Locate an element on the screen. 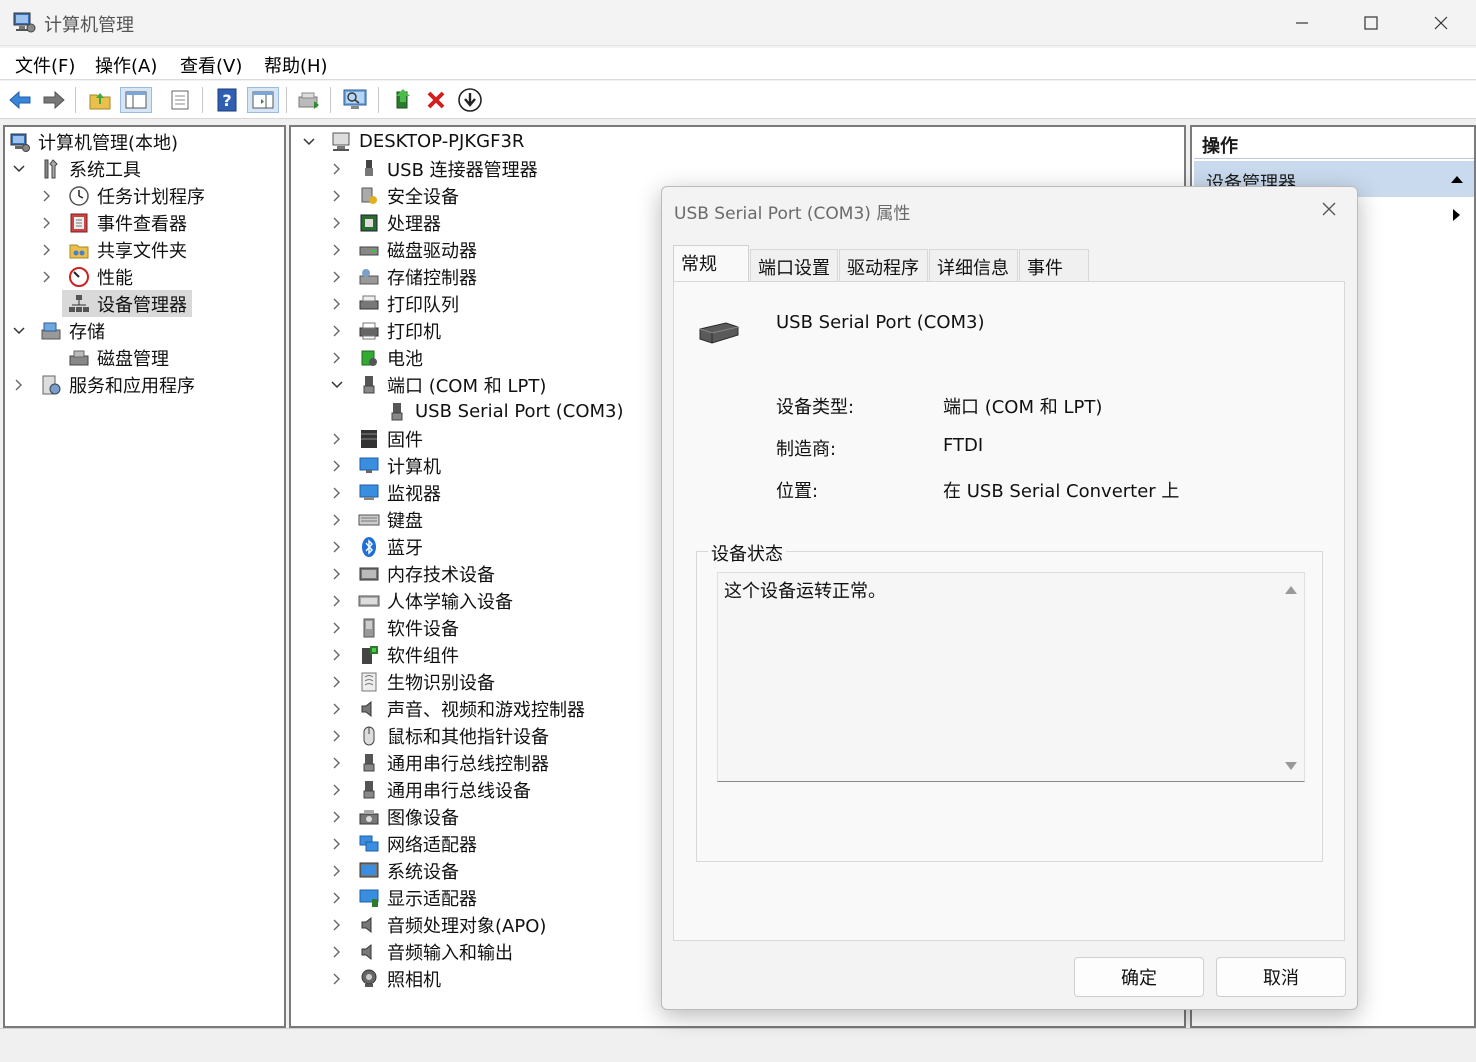 The height and width of the screenshot is (1062, 1476). device-category: 网络适配器 is located at coordinates (403, 843).